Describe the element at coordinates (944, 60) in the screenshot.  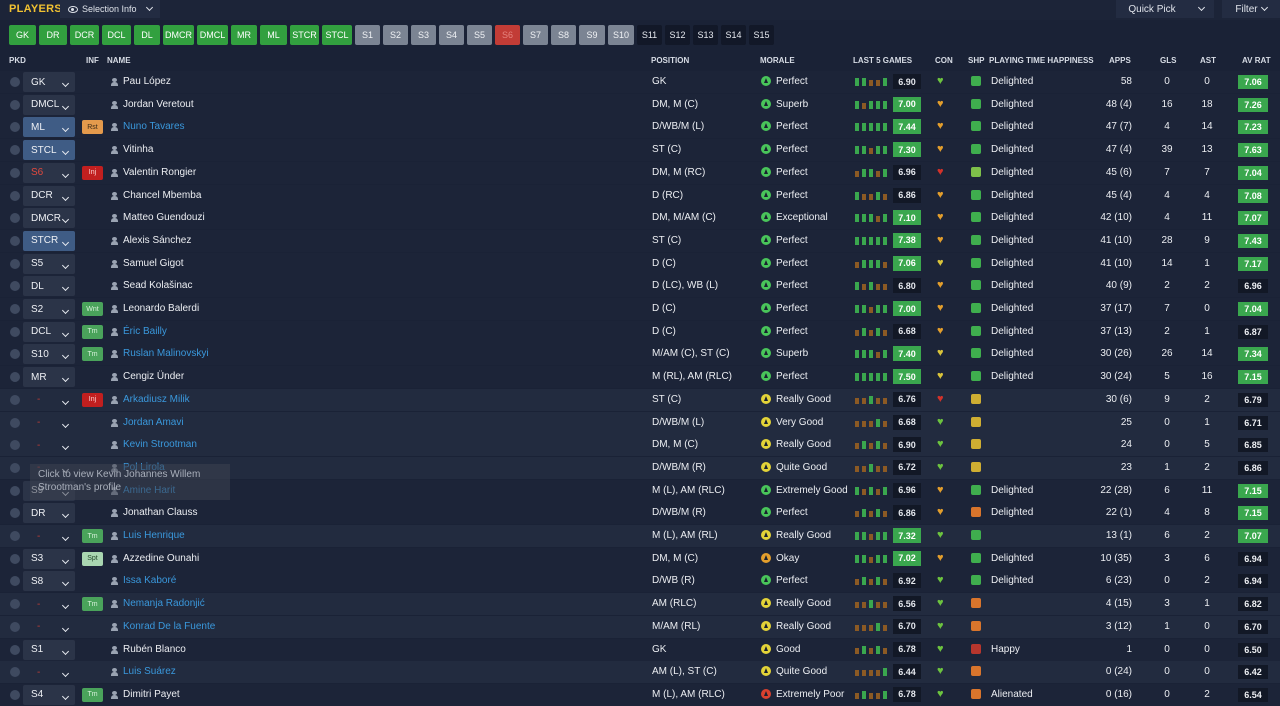
I see `col-con: CON` at that location.